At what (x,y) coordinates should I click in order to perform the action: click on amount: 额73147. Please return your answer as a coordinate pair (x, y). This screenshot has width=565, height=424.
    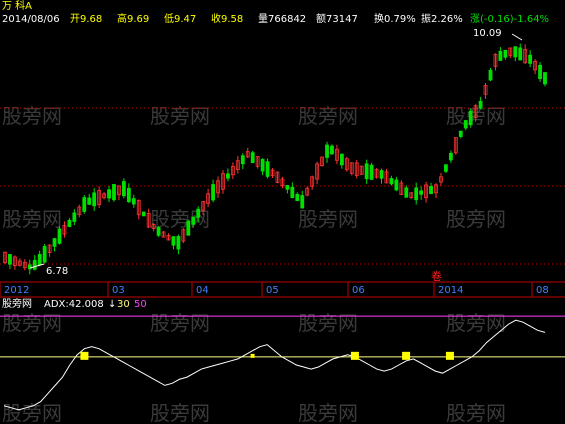
    Looking at the image, I should click on (337, 18).